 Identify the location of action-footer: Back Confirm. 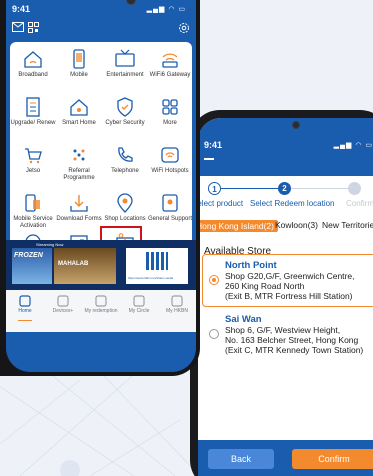
(285, 458).